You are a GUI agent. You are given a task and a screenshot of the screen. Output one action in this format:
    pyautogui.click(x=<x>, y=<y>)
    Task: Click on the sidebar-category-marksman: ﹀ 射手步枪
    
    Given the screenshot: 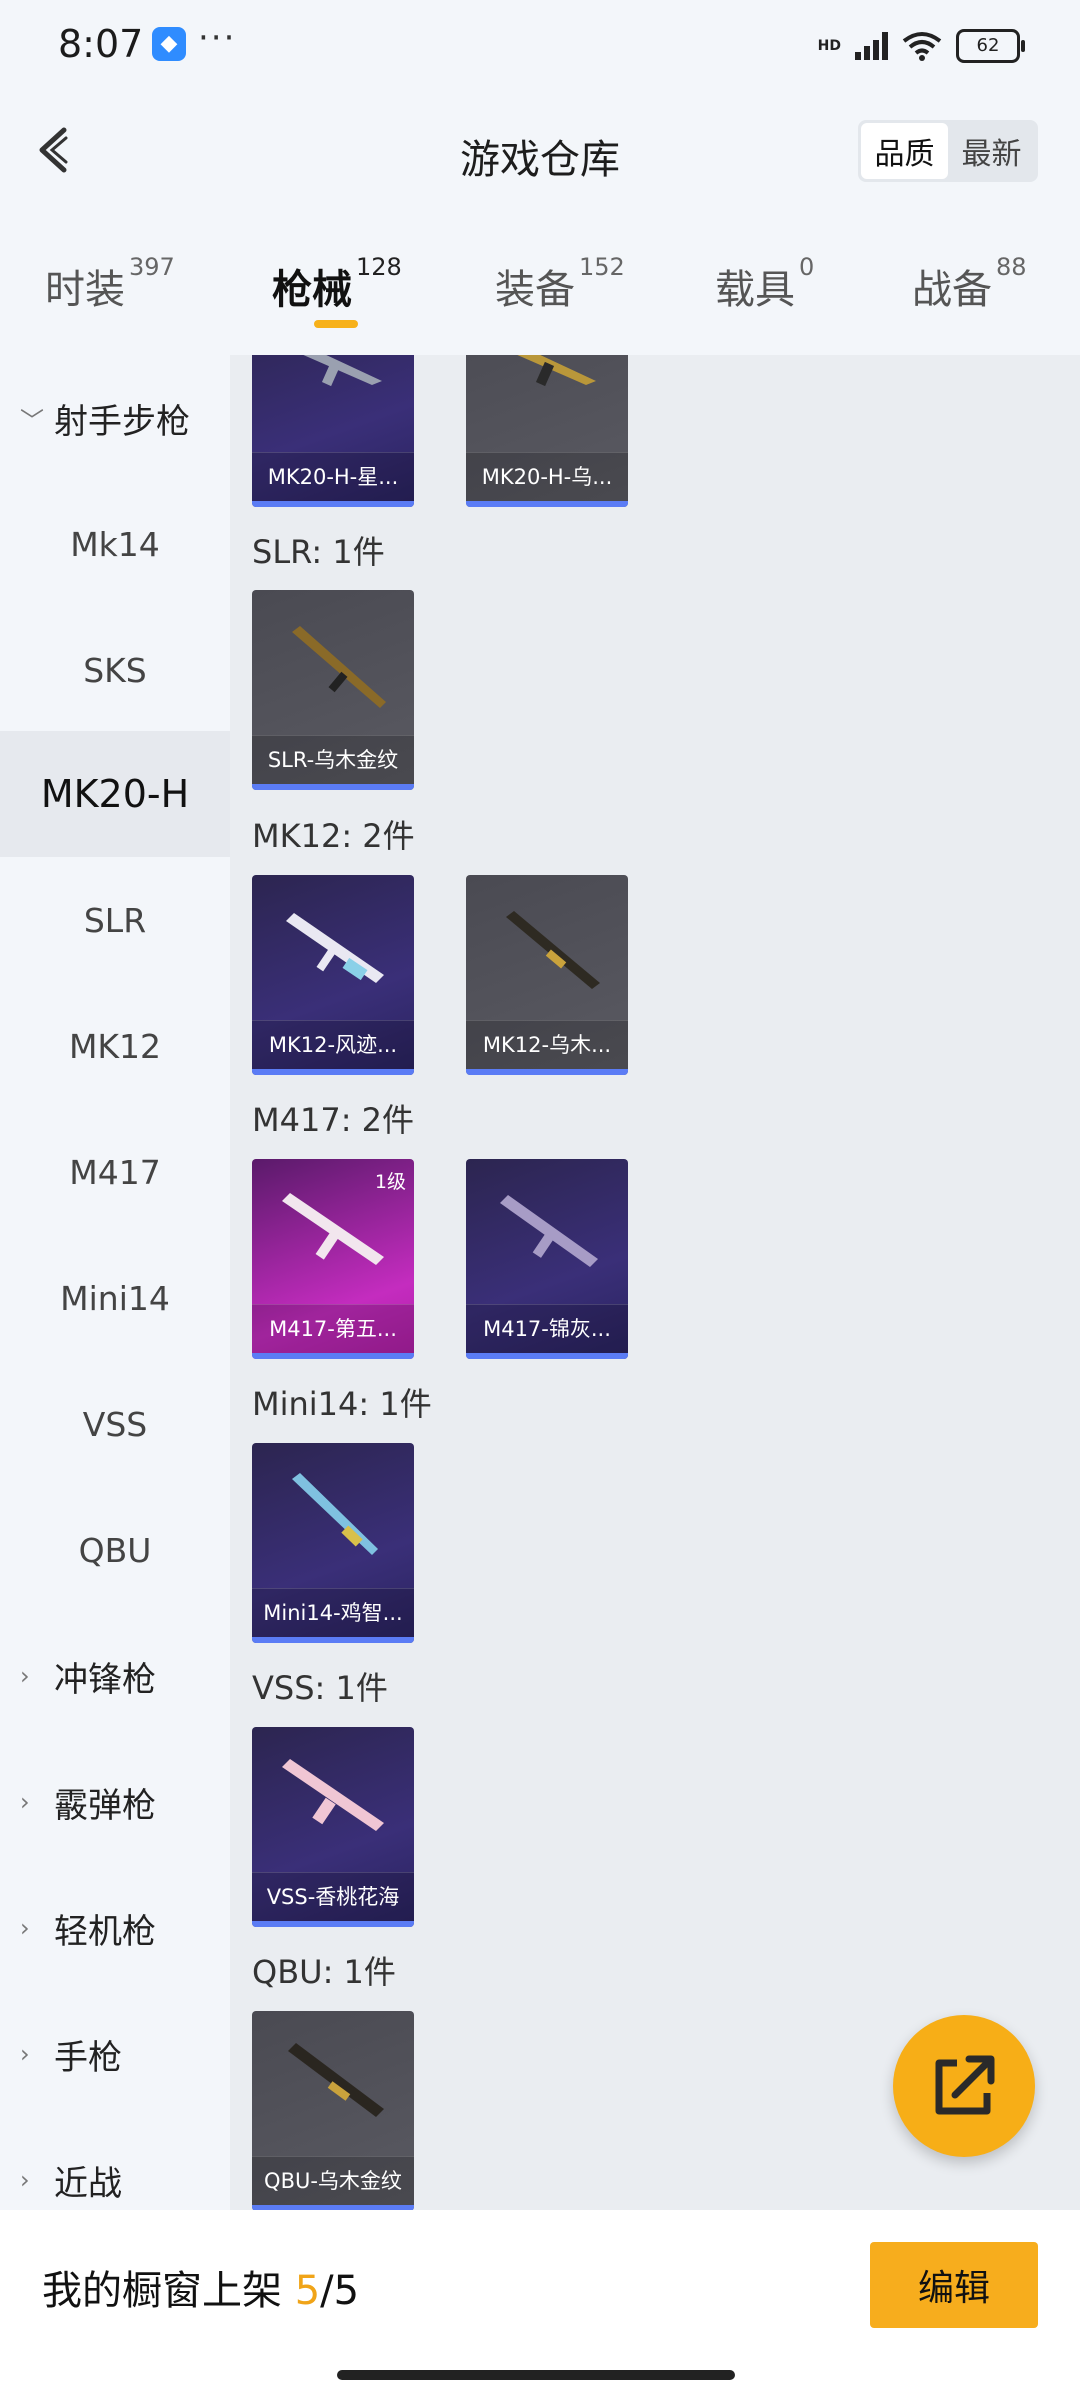 What is the action you would take?
    pyautogui.click(x=115, y=418)
    